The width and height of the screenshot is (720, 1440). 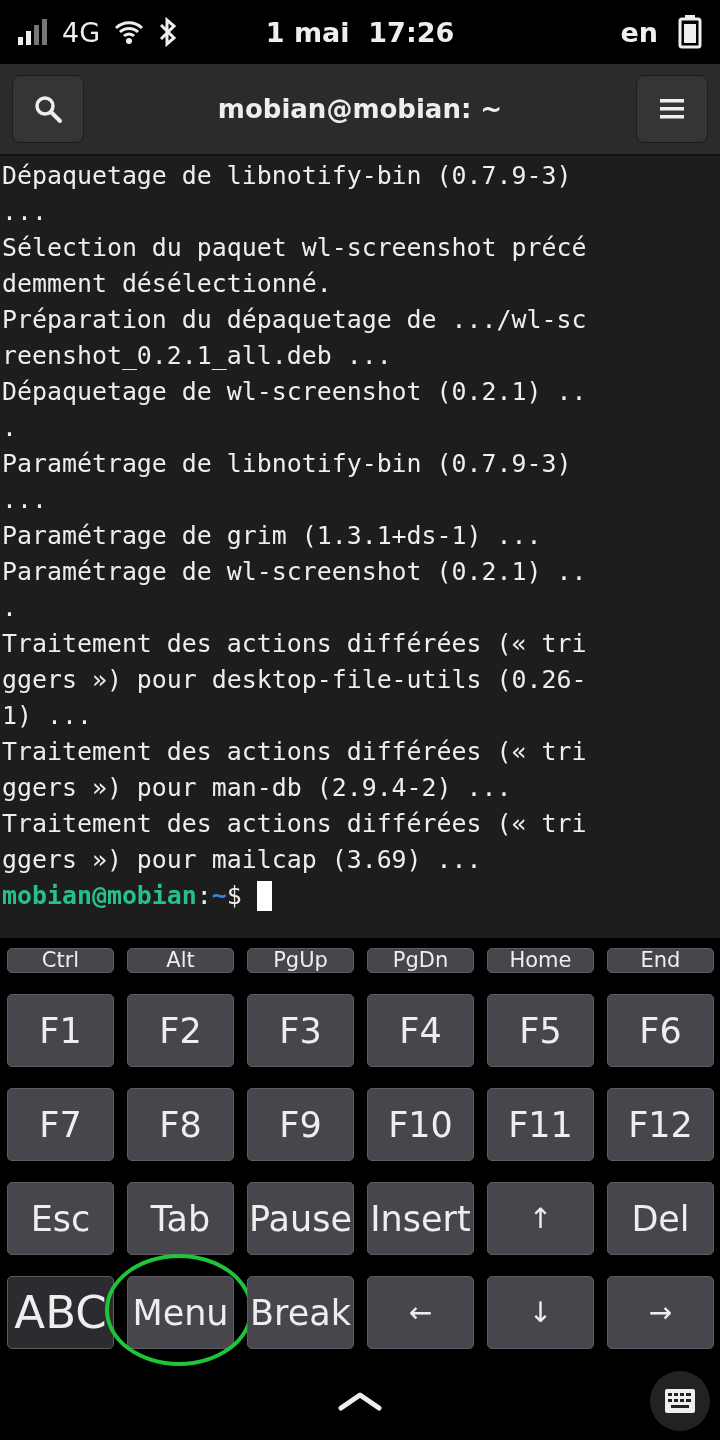 I want to click on terminal-line: Paramétrage de libnotify-bin (0.7.9-3), so click(x=287, y=464).